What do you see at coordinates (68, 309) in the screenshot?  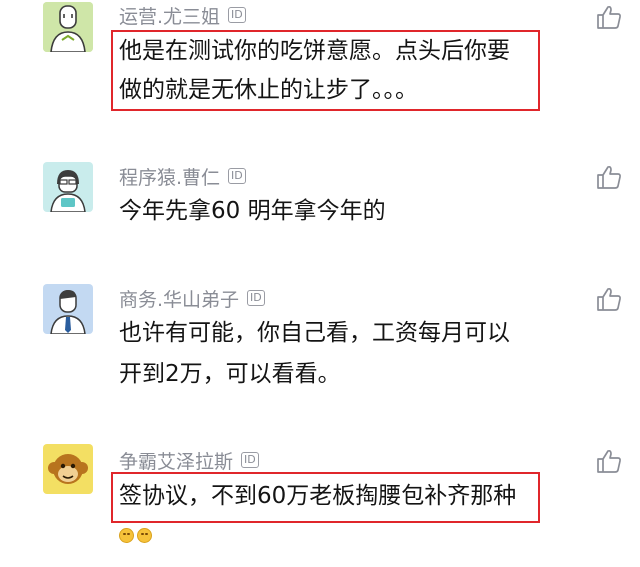 I see `business-avatar-icon` at bounding box center [68, 309].